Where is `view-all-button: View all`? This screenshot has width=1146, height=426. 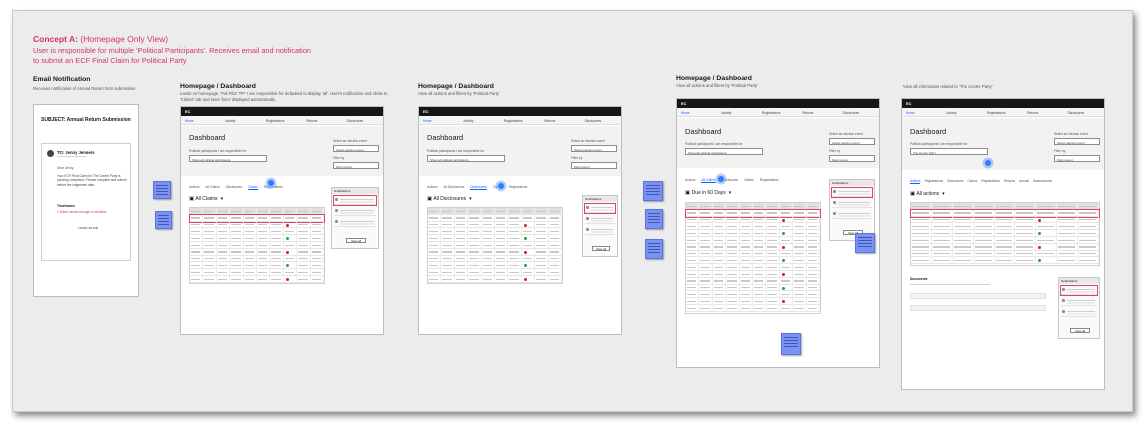 view-all-button: View all is located at coordinates (1080, 330).